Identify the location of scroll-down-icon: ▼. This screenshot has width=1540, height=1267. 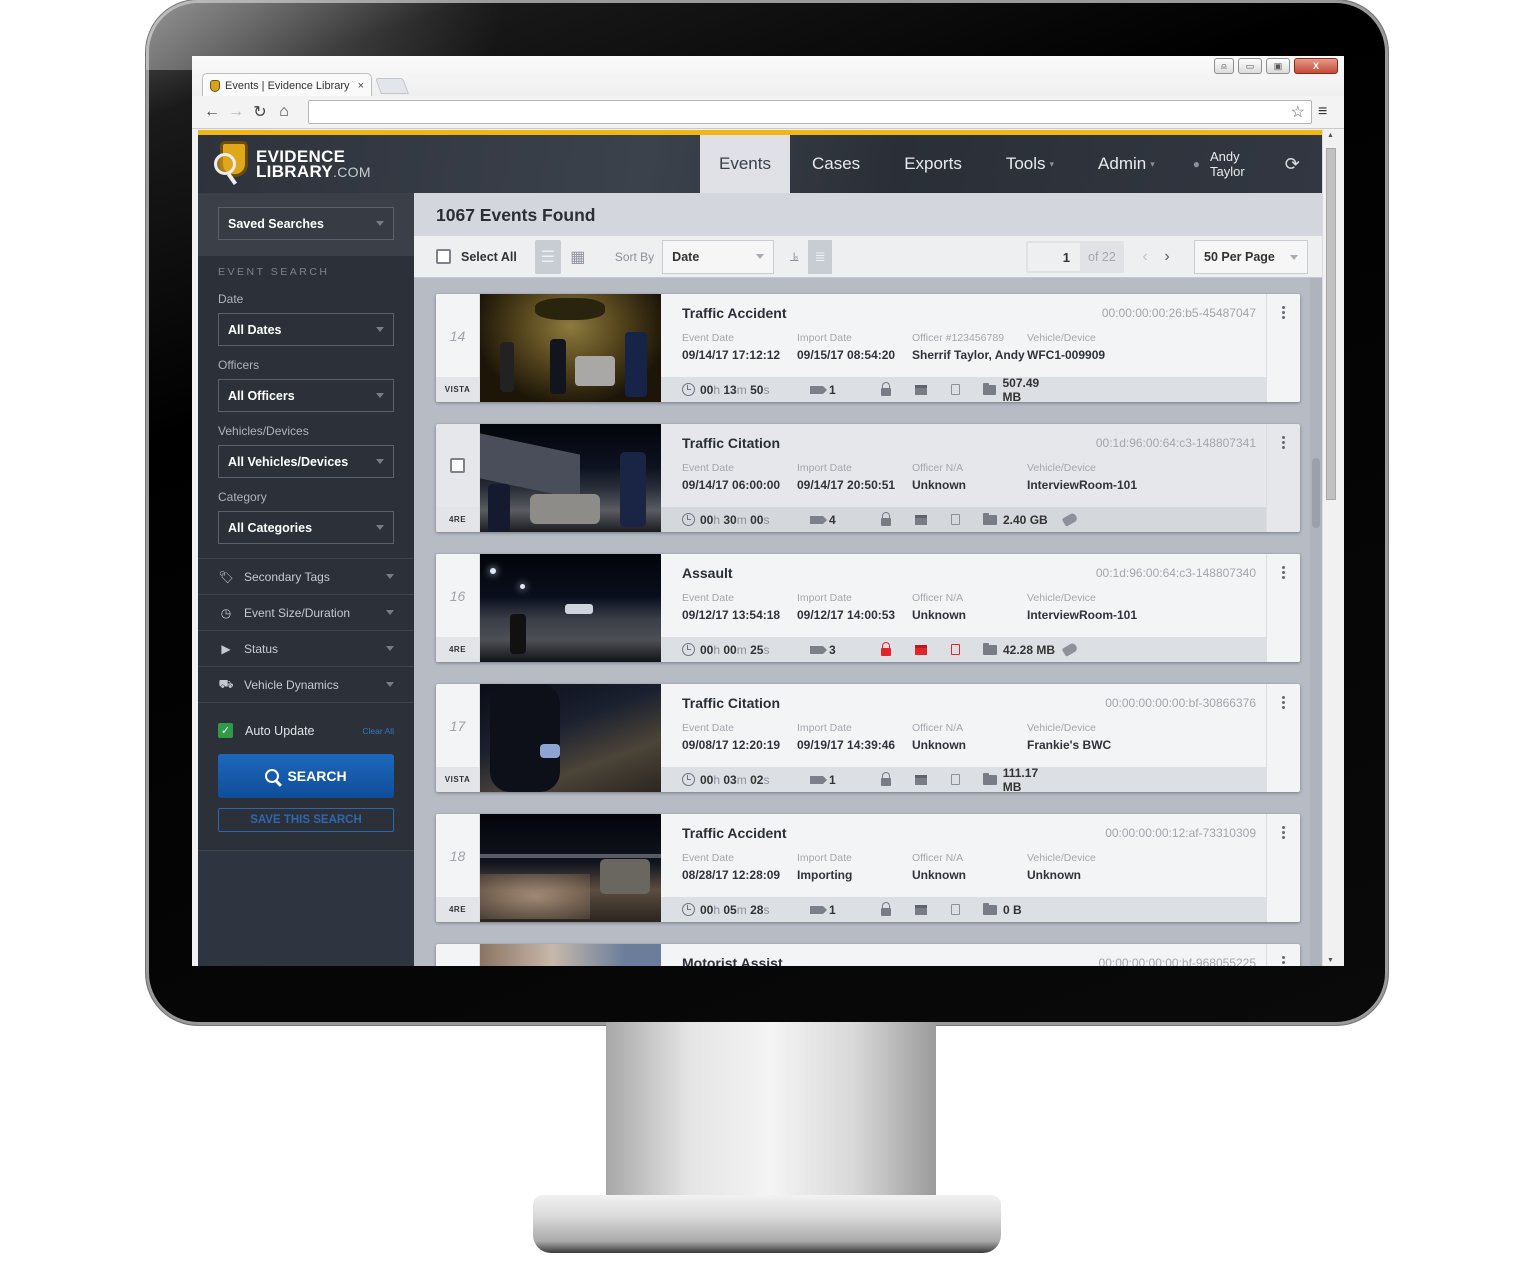
(1330, 960).